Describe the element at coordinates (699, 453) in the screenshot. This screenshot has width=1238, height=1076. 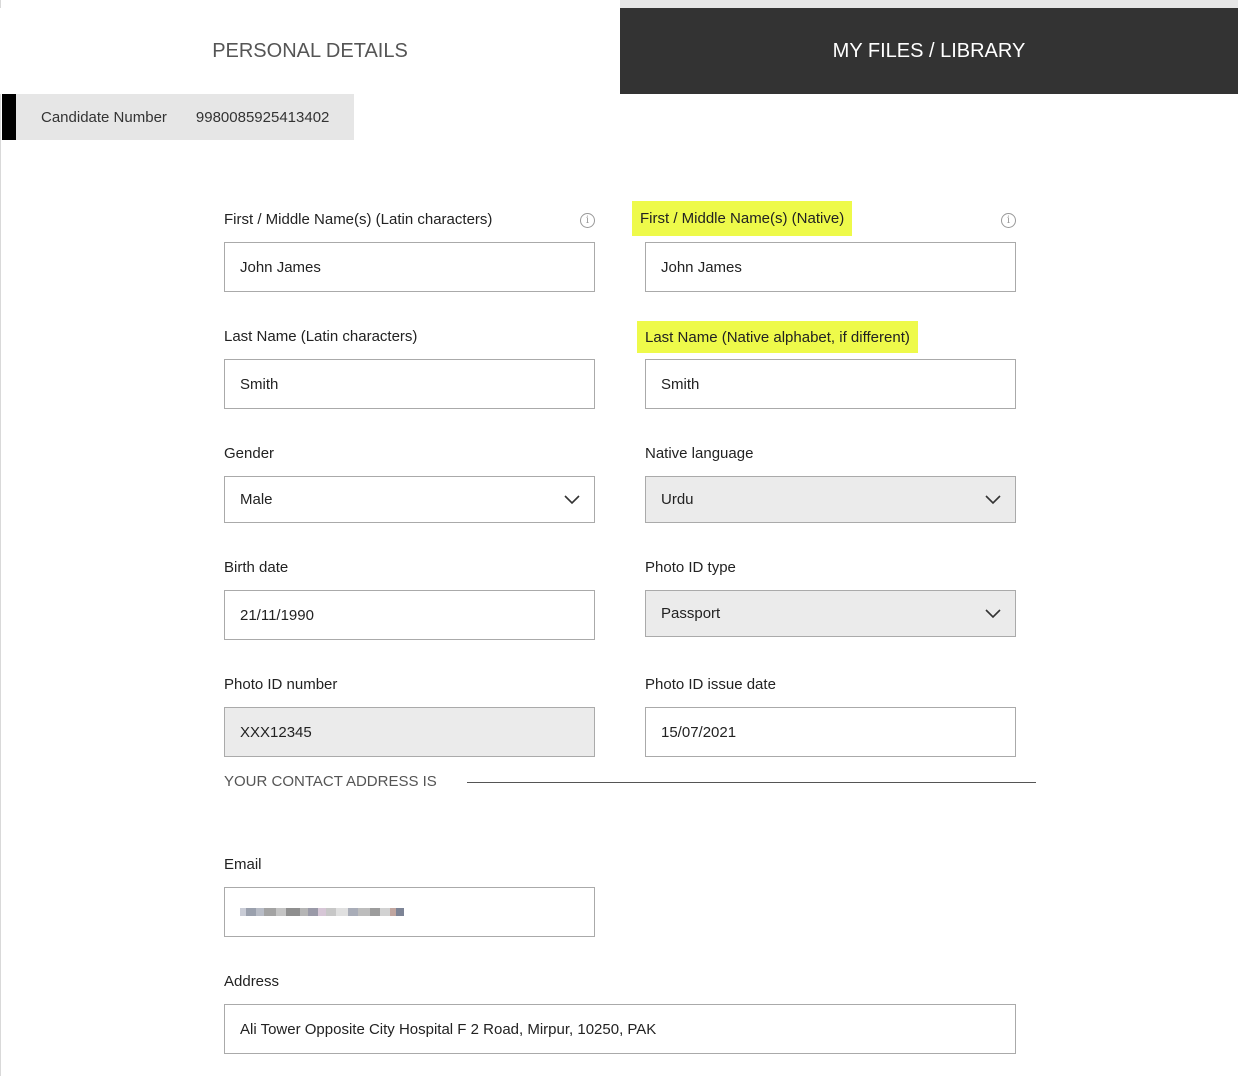
I see `native-language-label: Native language` at that location.